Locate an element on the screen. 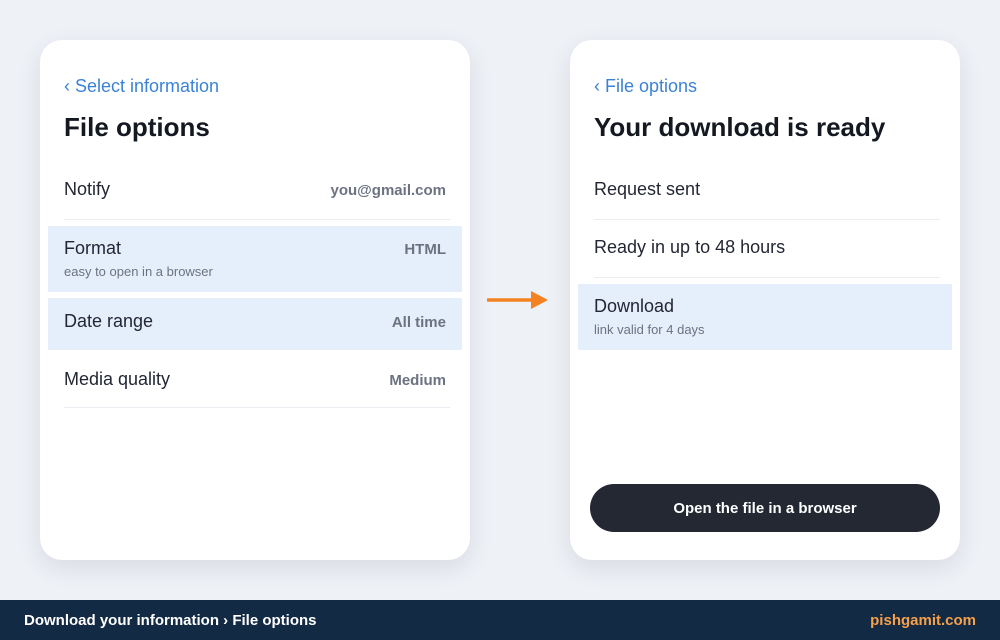 Image resolution: width=1000 pixels, height=640 pixels. option-row-media-quality: Media quality Medium is located at coordinates (255, 379).